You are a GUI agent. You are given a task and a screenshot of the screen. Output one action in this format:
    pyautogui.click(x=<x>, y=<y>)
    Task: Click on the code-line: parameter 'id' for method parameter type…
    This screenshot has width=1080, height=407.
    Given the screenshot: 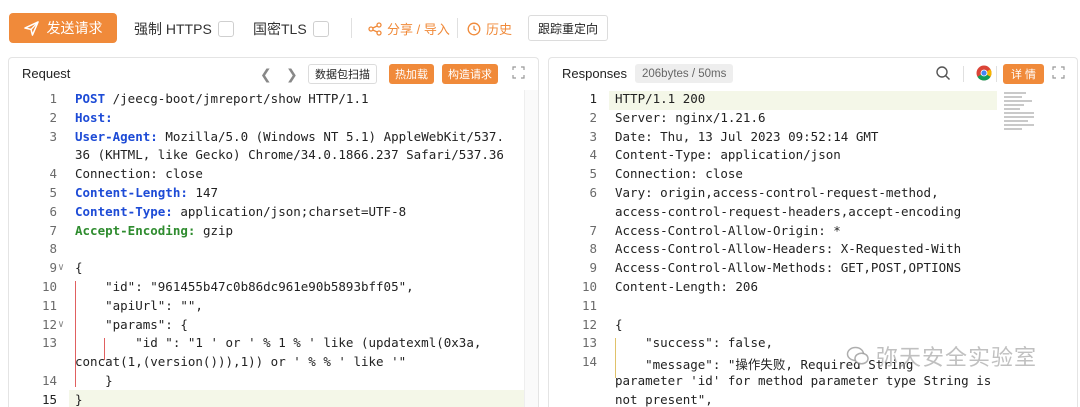 What is the action you would take?
    pyautogui.click(x=803, y=380)
    